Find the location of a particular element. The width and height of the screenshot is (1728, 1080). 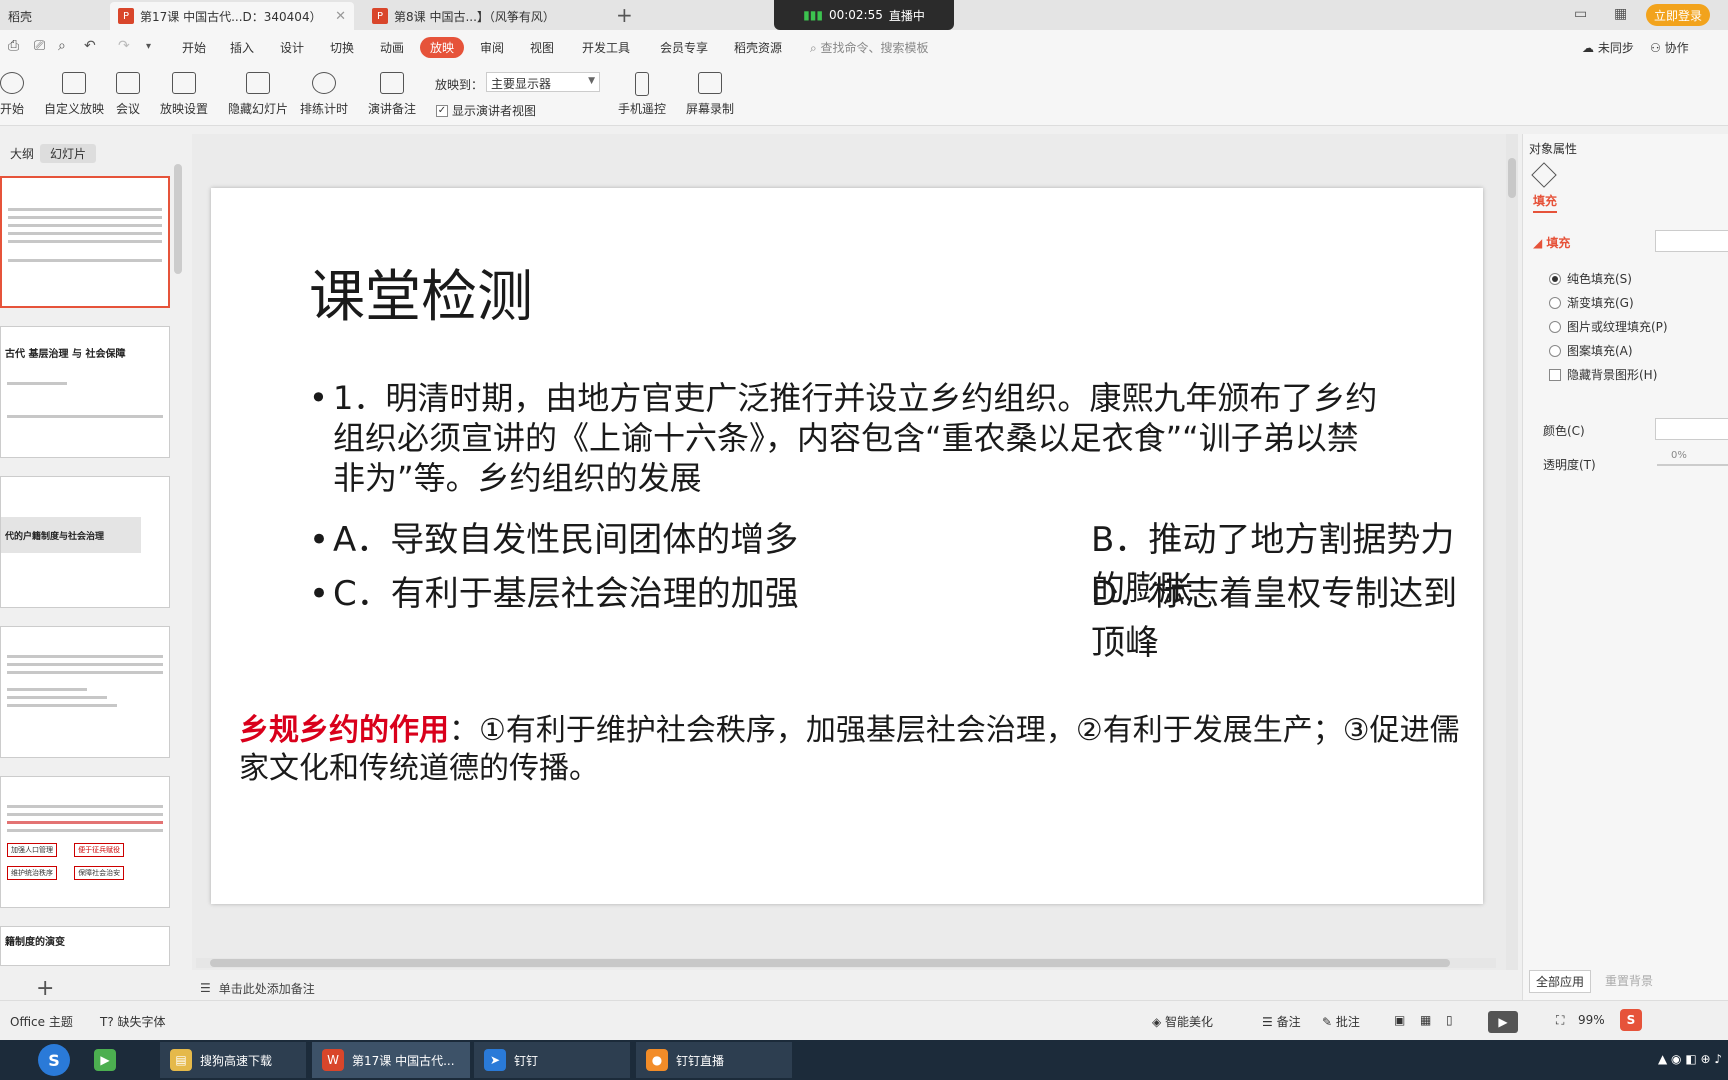

tab-outline: 大纲 is located at coordinates (22, 153).